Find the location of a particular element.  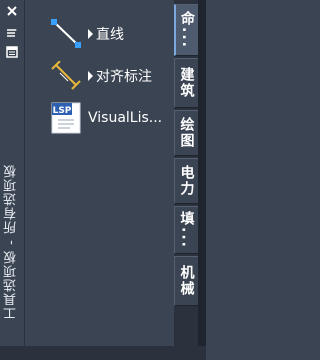

palette-tab-strip: 命... 建筑 绘图 电力 填... 机械 is located at coordinates (186, 180).